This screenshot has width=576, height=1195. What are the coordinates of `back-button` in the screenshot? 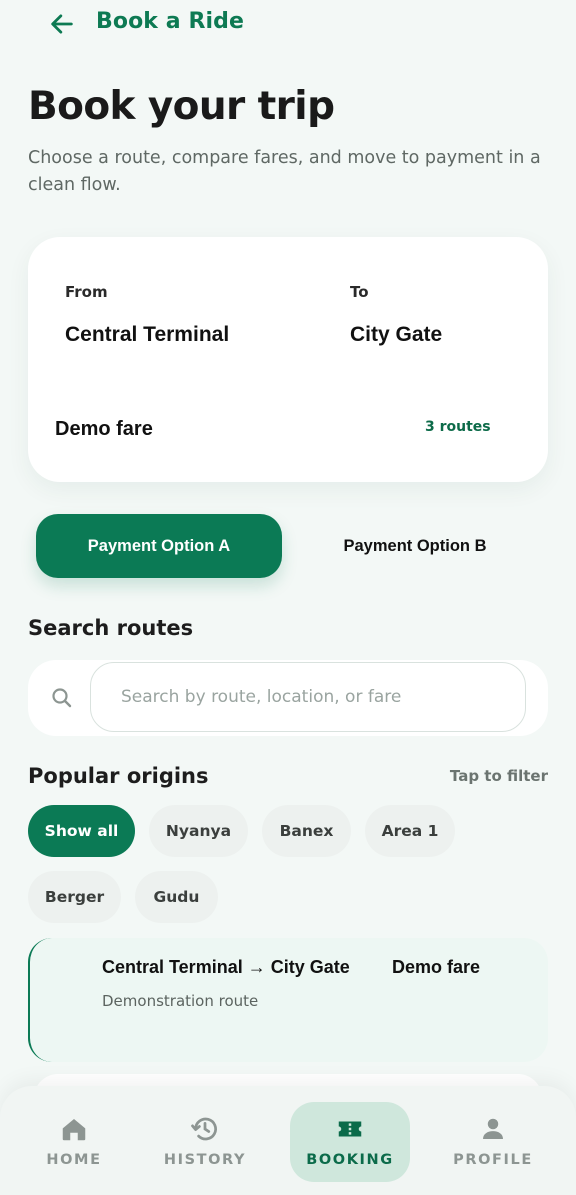 It's located at (62, 24).